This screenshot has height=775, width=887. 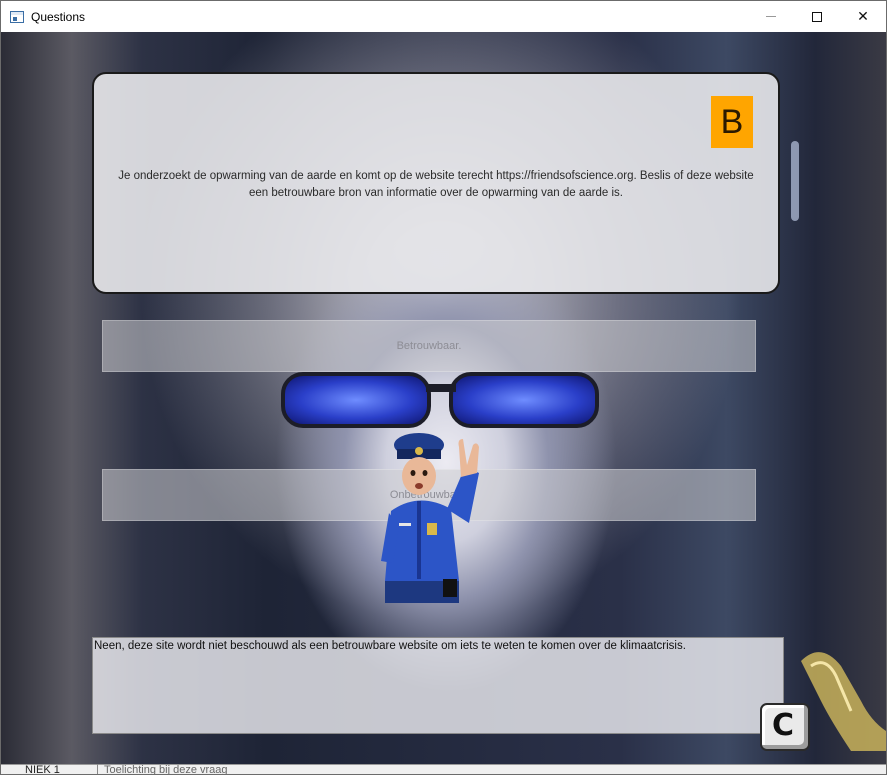 I want to click on glasses-bridge, so click(x=441, y=388).